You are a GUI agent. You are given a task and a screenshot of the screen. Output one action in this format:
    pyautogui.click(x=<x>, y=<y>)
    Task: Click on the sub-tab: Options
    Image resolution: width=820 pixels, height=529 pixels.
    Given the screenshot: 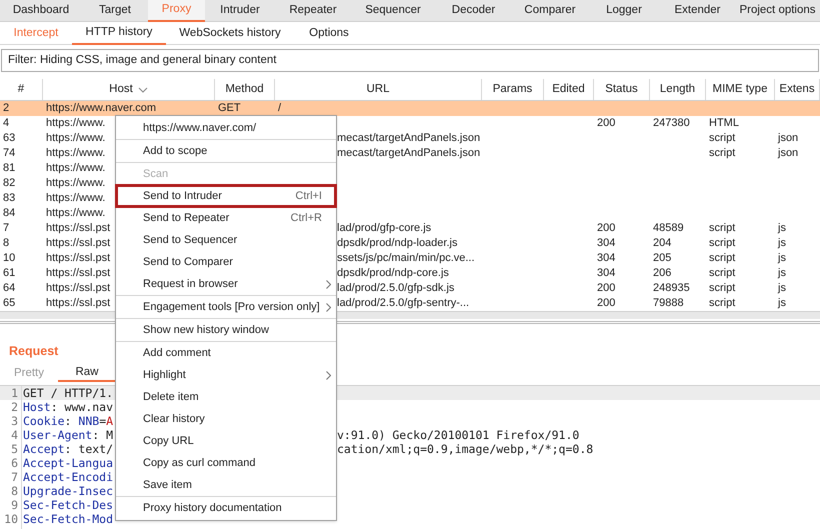 What is the action you would take?
    pyautogui.click(x=329, y=33)
    